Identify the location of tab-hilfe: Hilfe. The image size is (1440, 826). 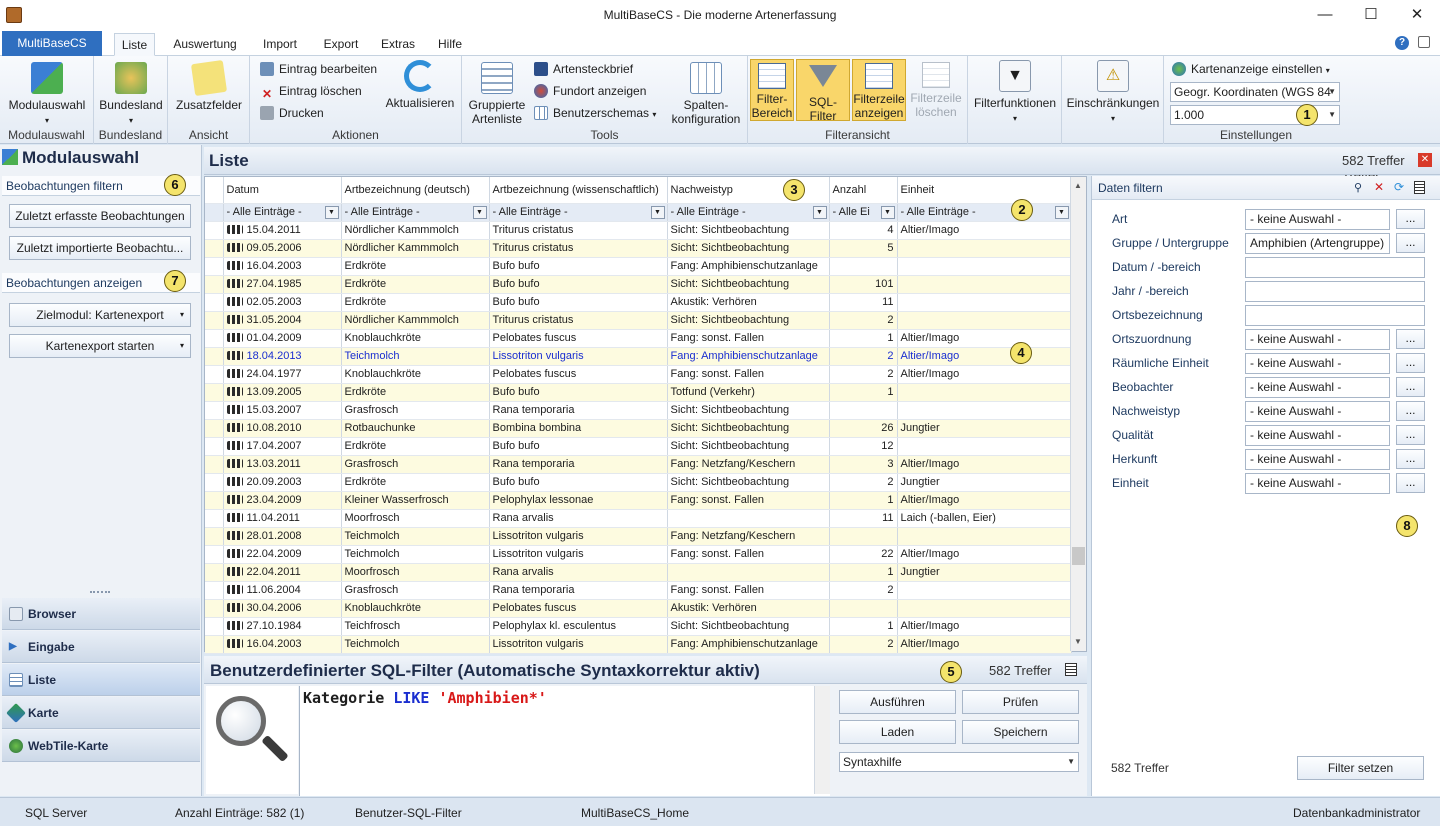
(450, 44).